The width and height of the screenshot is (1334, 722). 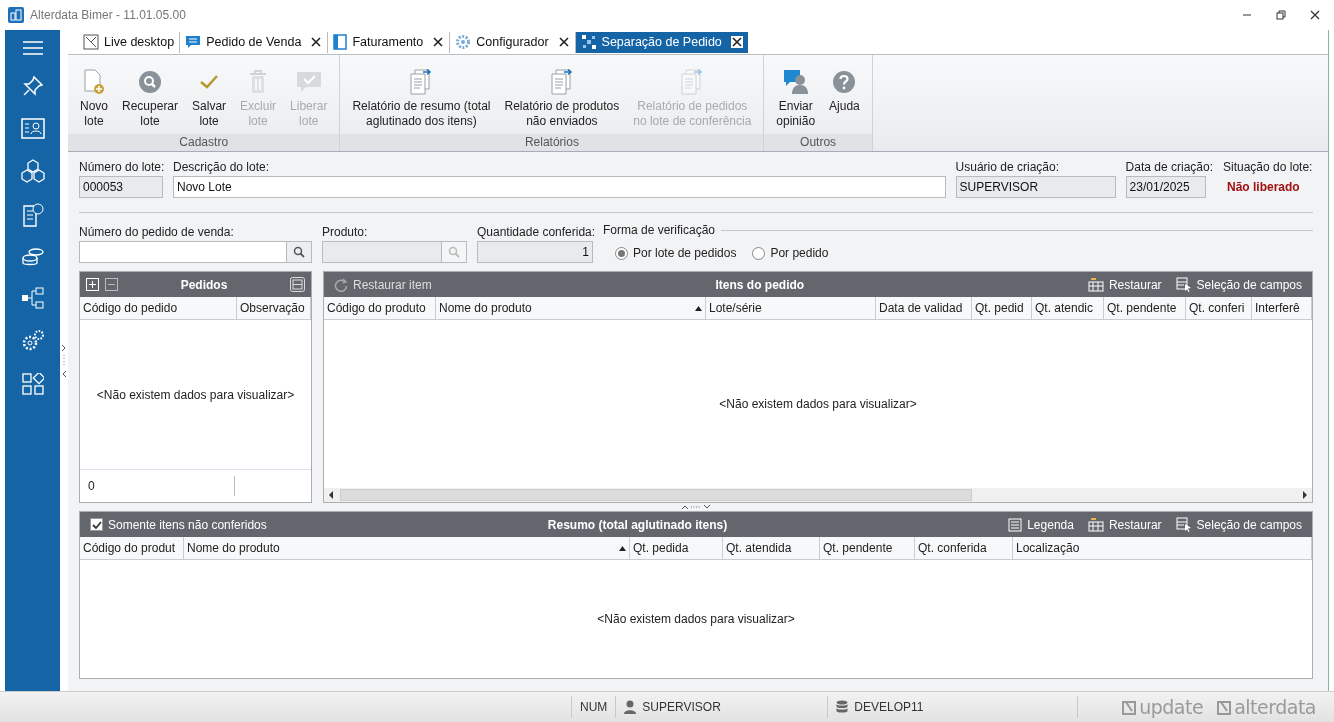 I want to click on database-name: DEVELOP11, so click(x=889, y=707).